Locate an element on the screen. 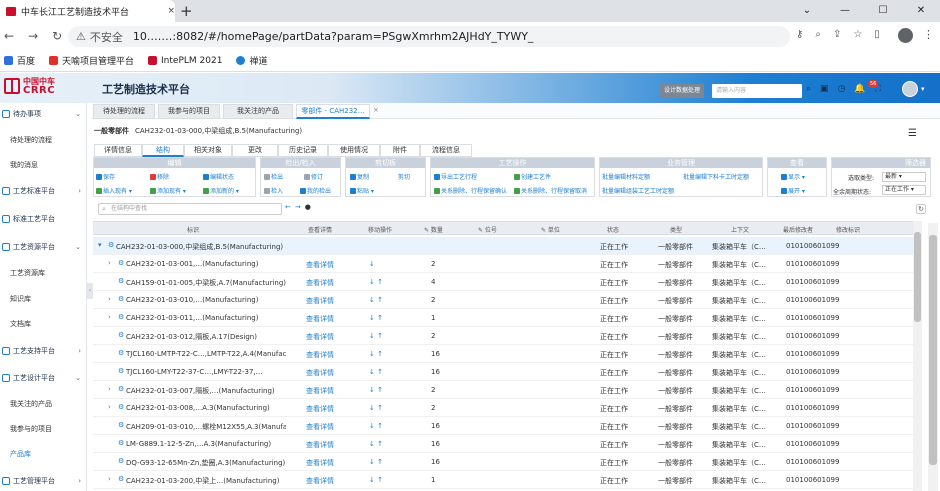 The height and width of the screenshot is (491, 940). bookmark-chandao: 禅道 is located at coordinates (251, 60).